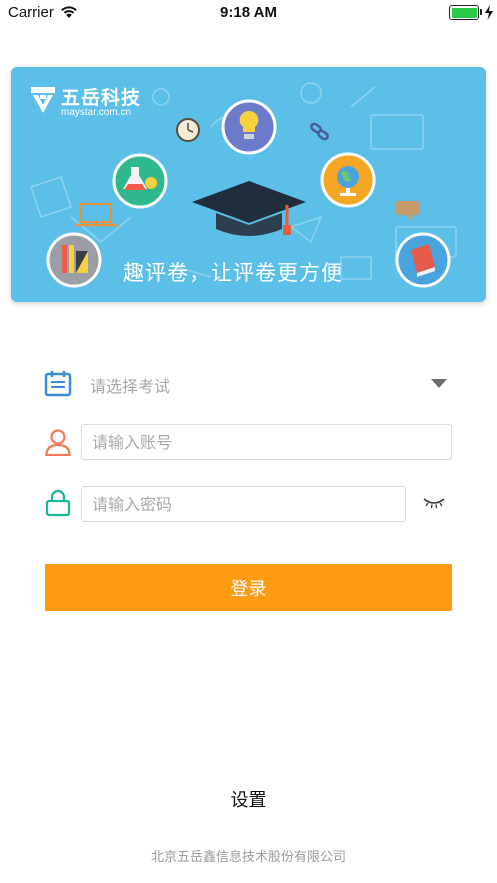 Image resolution: width=497 pixels, height=883 pixels. I want to click on battery-level, so click(464, 12).